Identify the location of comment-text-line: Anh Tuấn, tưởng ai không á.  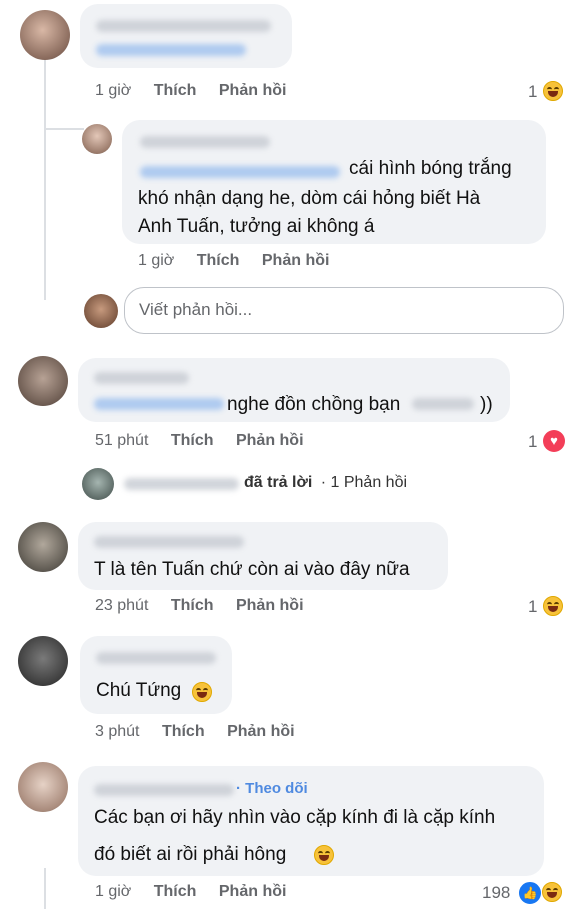
(256, 226).